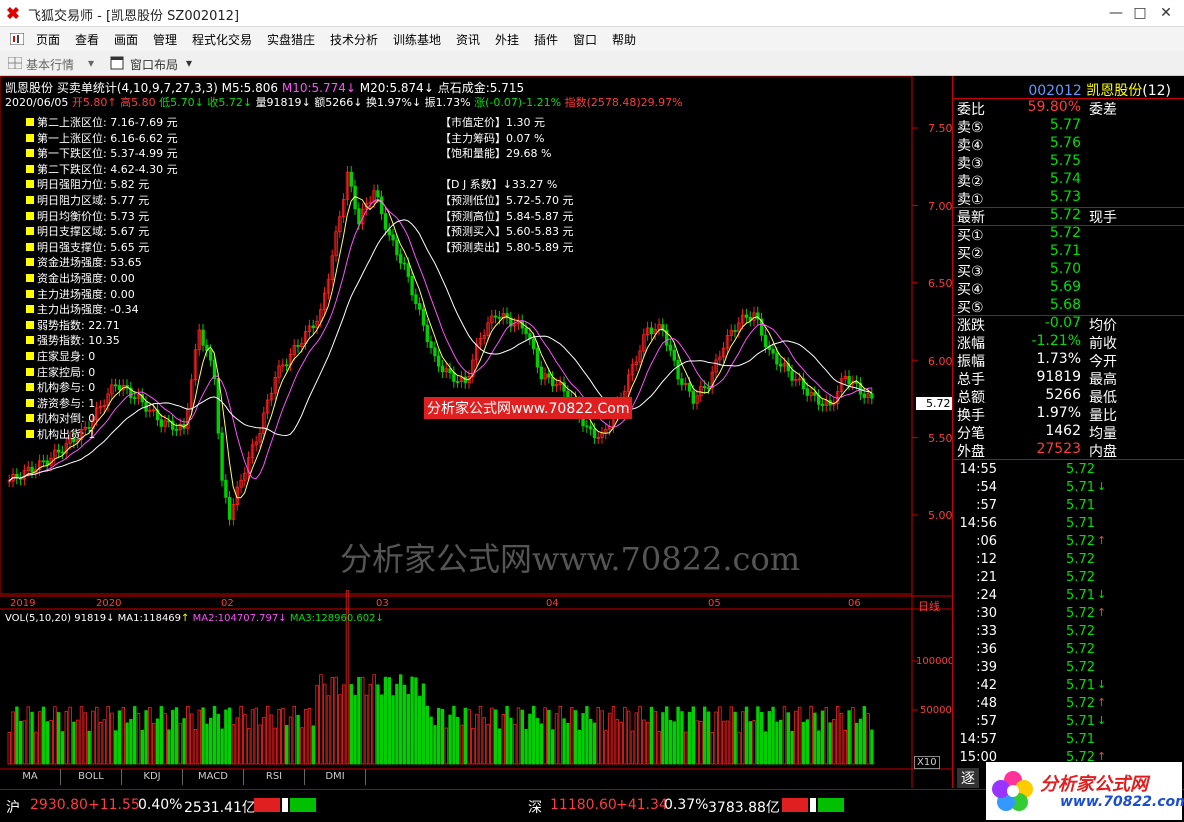  I want to click on gold-value: 点石成金:5.715, so click(481, 88).